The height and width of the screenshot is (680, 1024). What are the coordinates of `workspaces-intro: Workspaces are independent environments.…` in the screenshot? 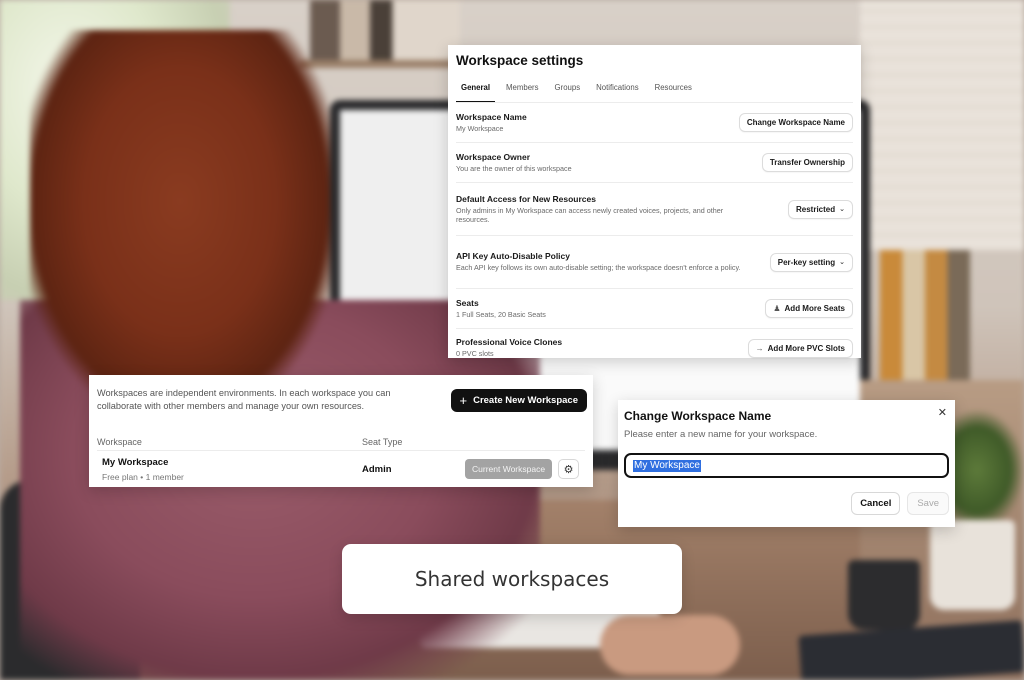 It's located at (244, 399).